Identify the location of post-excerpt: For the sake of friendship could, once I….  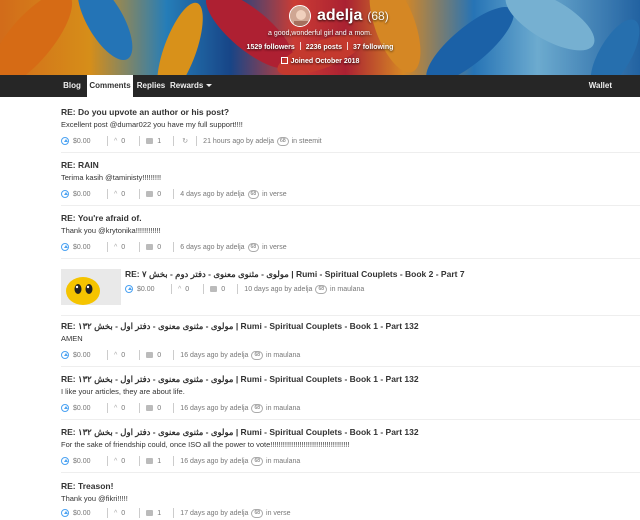
(205, 444).